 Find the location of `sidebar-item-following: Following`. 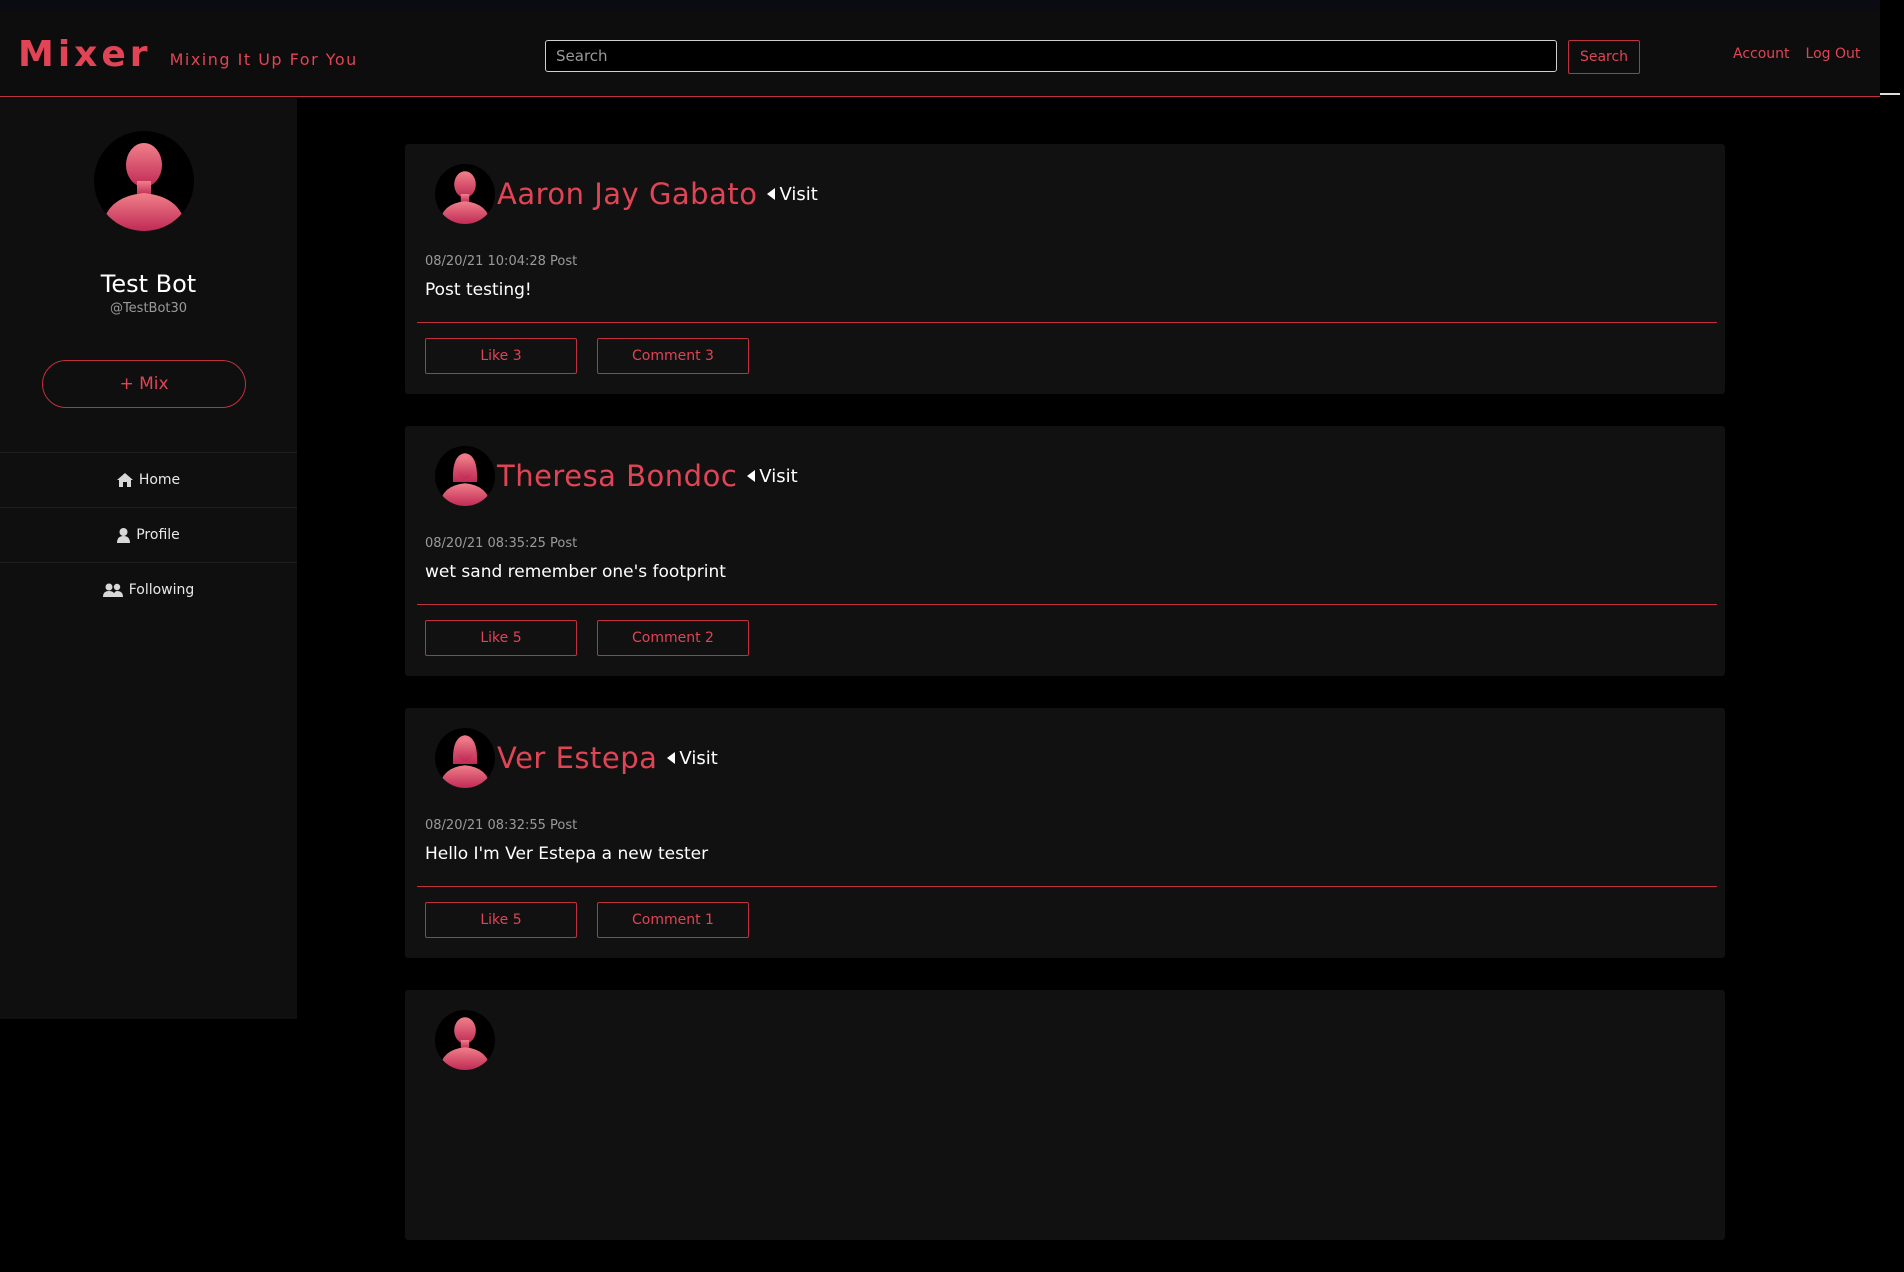

sidebar-item-following: Following is located at coordinates (148, 589).